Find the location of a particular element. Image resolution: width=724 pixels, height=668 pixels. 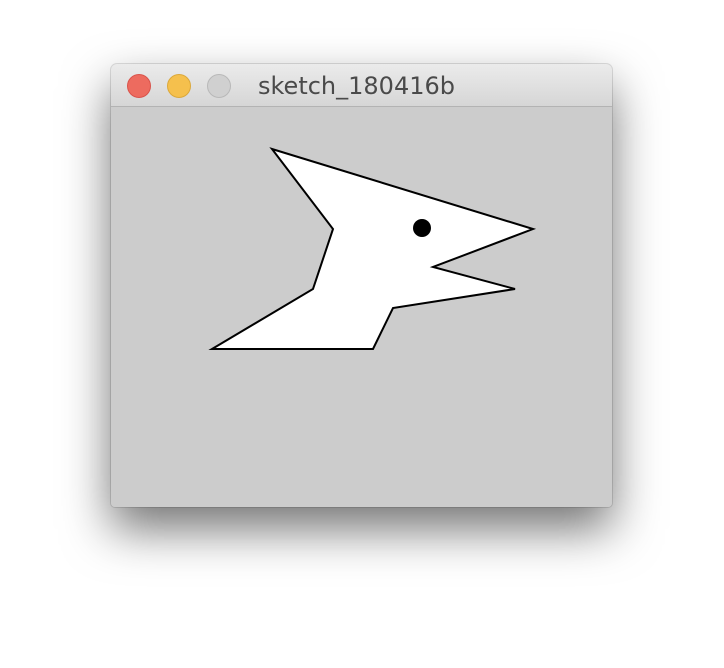

bird-head-shape is located at coordinates (372, 248).